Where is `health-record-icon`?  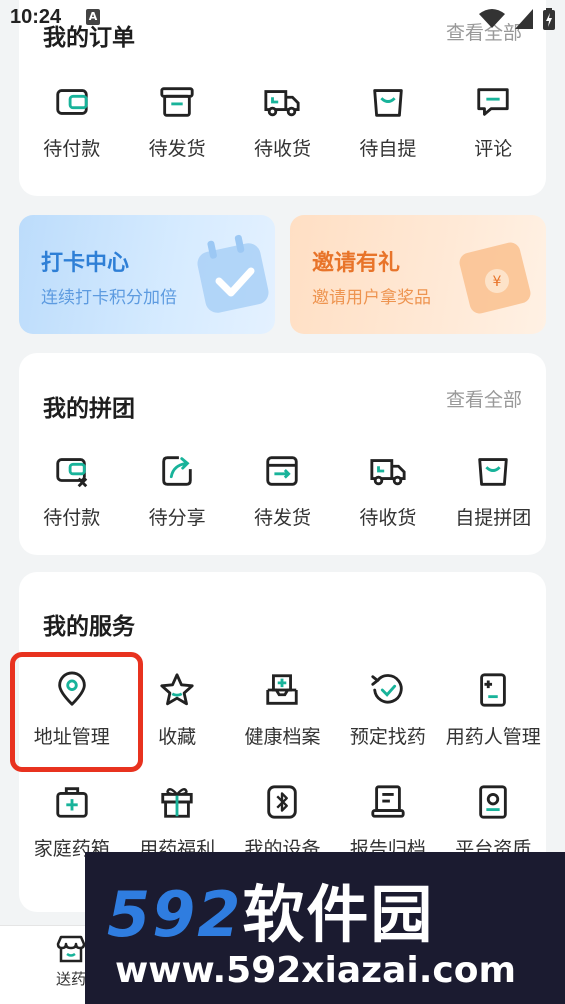
health-record-icon is located at coordinates (282, 690).